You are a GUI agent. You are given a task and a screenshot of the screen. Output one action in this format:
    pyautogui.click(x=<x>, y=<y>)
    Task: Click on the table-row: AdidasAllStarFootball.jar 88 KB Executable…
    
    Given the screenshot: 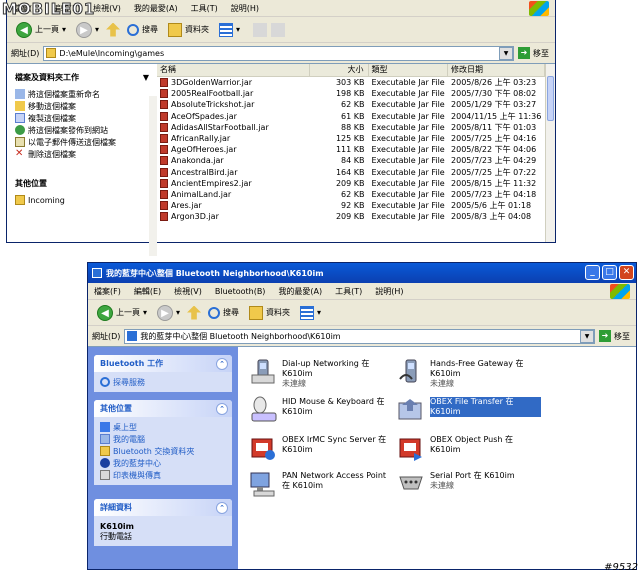 What is the action you would take?
    pyautogui.click(x=351, y=127)
    